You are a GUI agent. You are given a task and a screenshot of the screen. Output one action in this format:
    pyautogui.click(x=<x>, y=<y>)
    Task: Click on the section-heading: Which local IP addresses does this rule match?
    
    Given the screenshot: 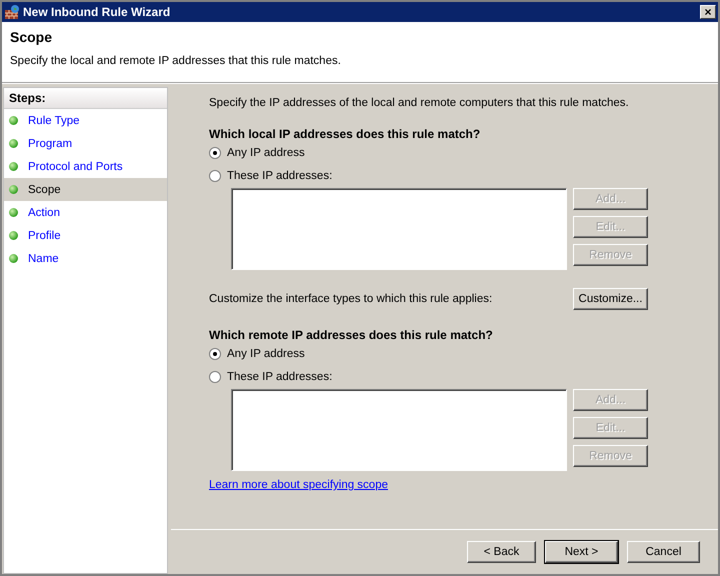 What is the action you would take?
    pyautogui.click(x=345, y=134)
    